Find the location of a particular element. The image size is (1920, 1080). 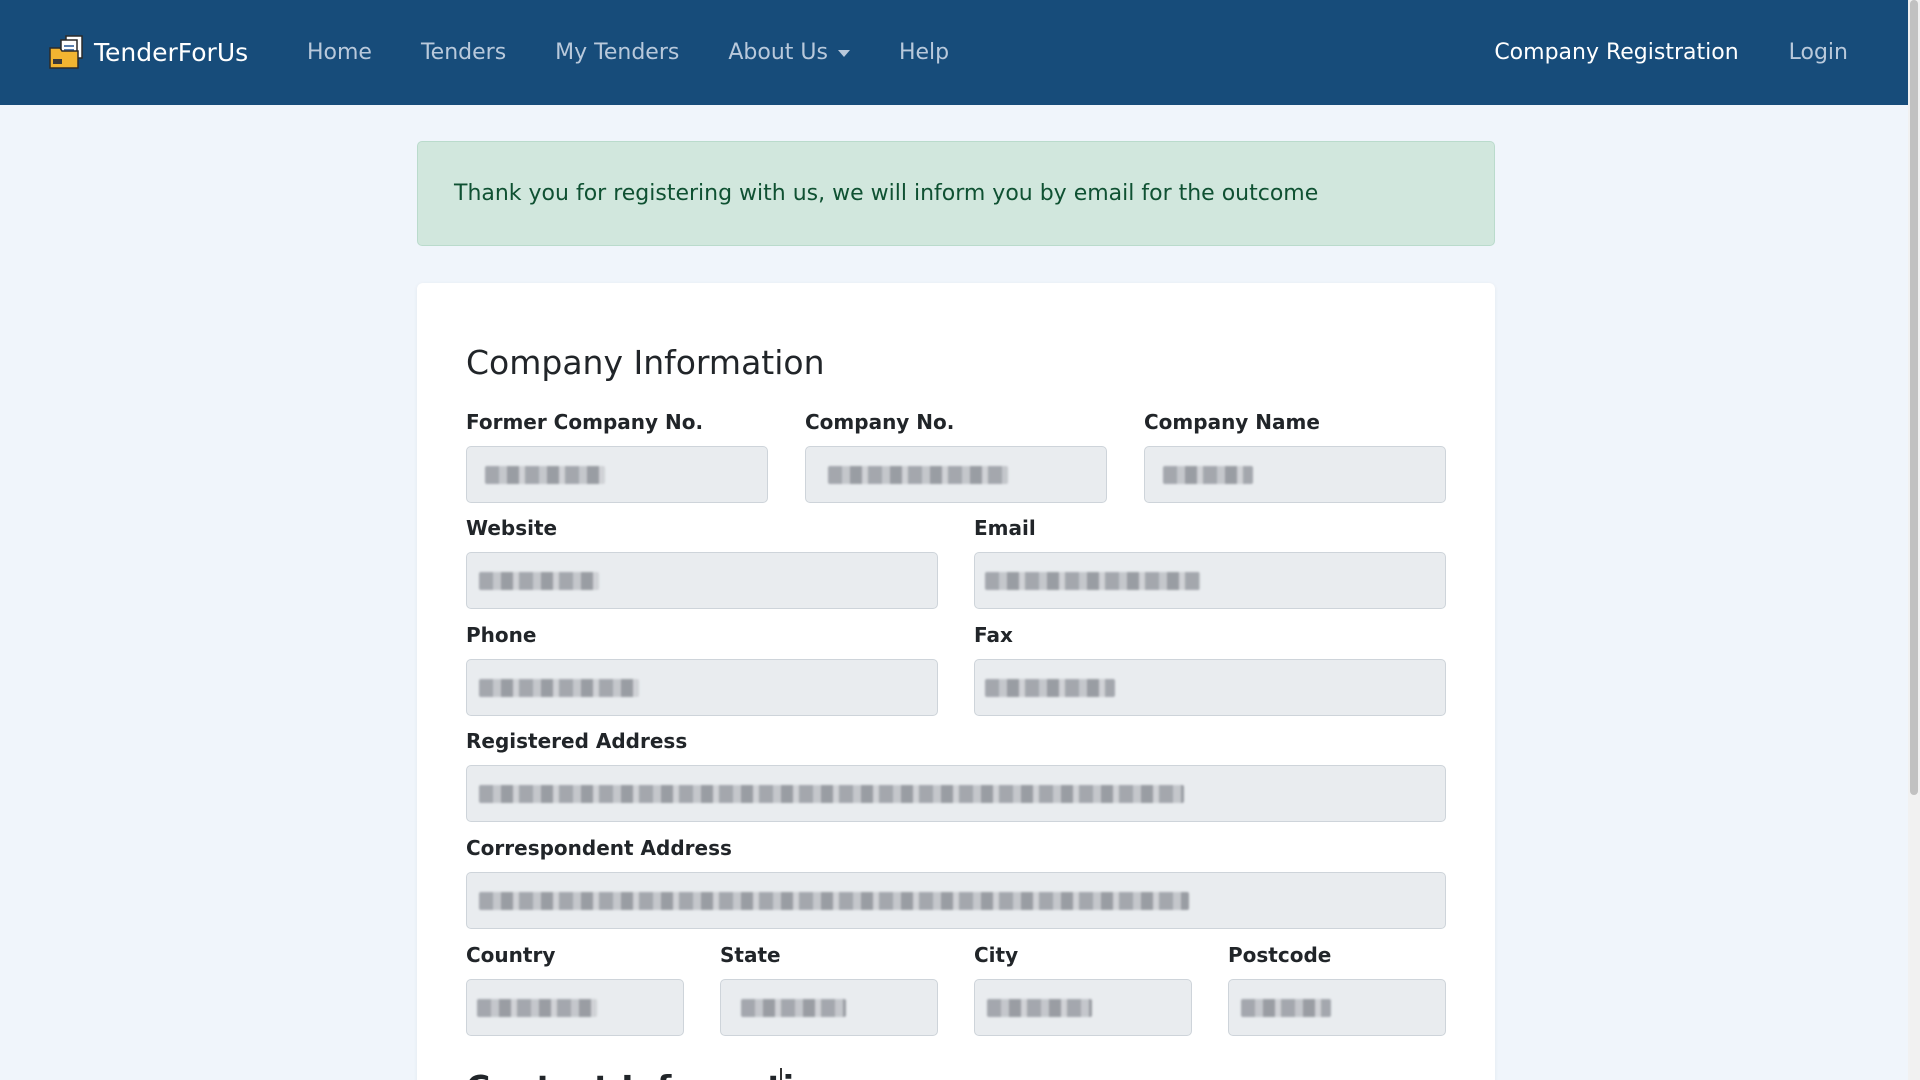

email-label: Email is located at coordinates (1005, 528).